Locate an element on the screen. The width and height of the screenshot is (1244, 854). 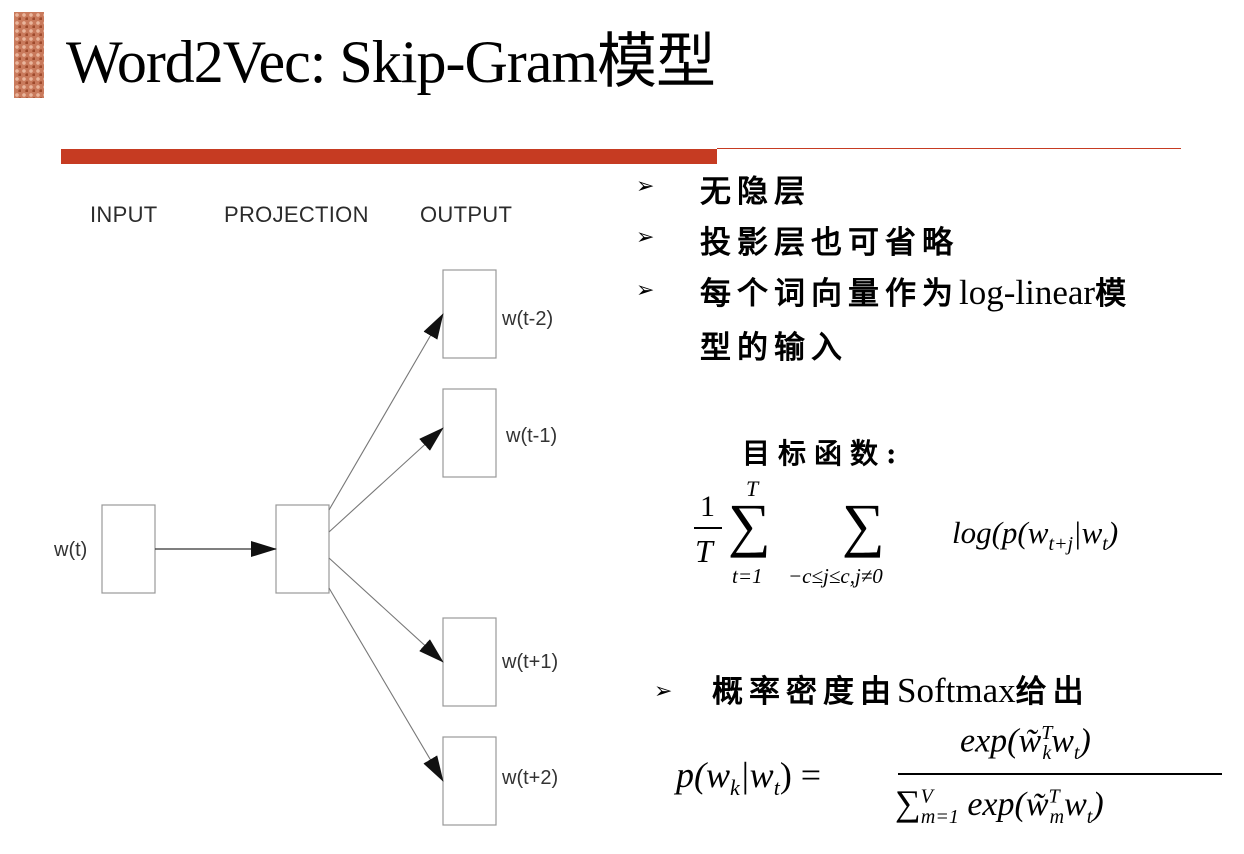
objective-frac-num: 1 is located at coordinates (707, 506).